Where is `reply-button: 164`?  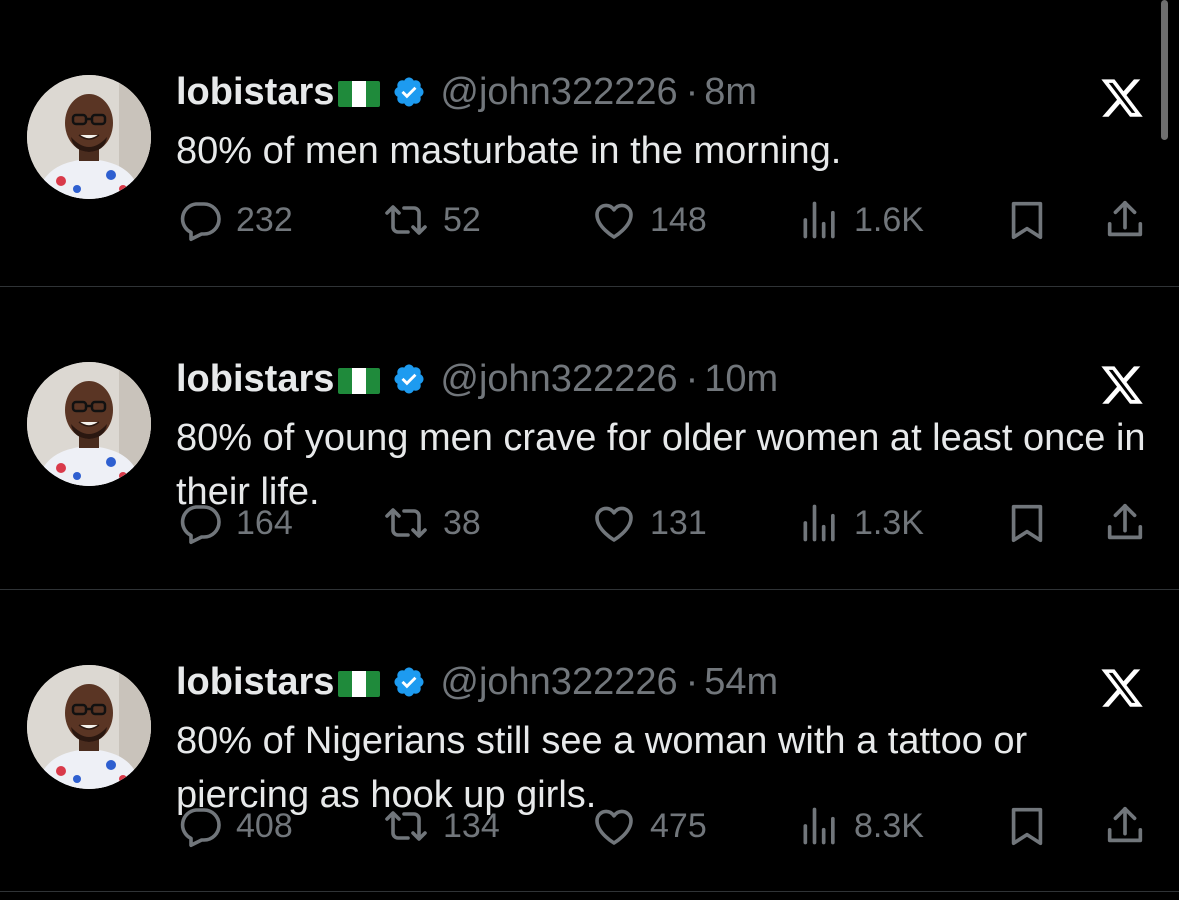
reply-button: 164 is located at coordinates (234, 523).